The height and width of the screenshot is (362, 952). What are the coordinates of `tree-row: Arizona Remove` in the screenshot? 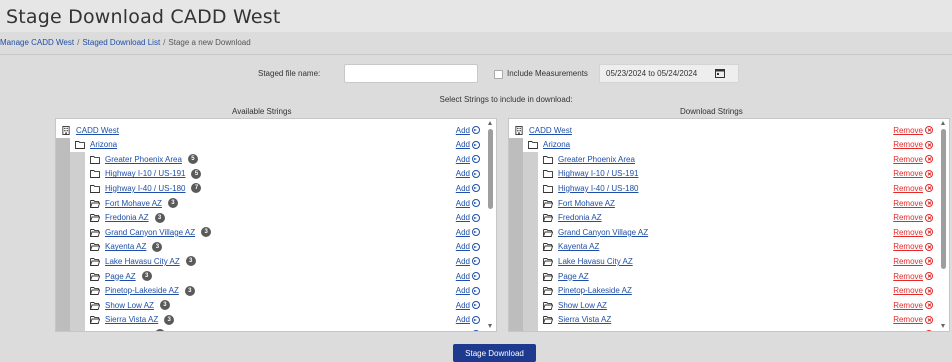 It's located at (732, 145).